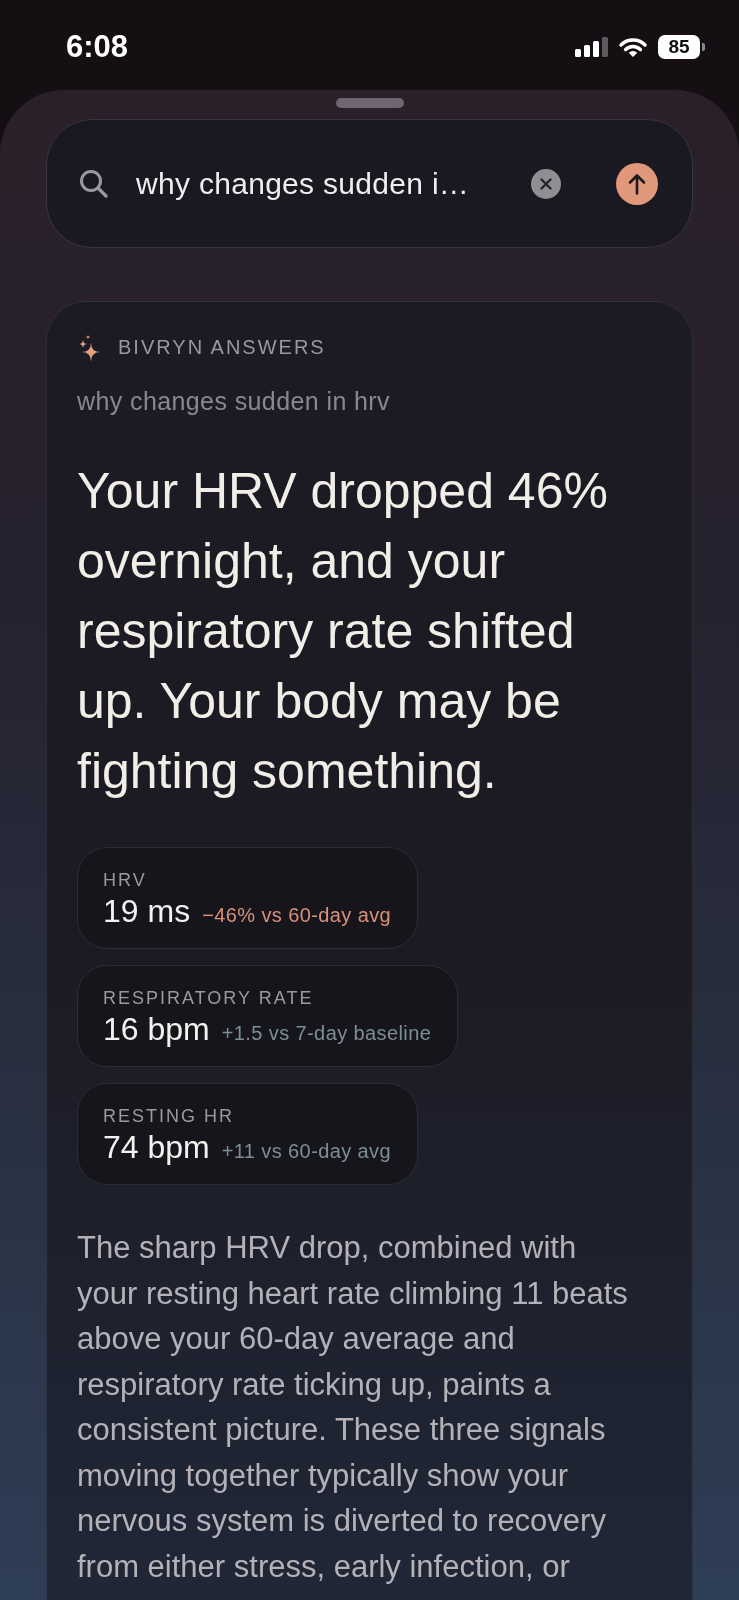 The width and height of the screenshot is (739, 1600). Describe the element at coordinates (234, 401) in the screenshot. I see `query-text: why changes sudden in hrv` at that location.